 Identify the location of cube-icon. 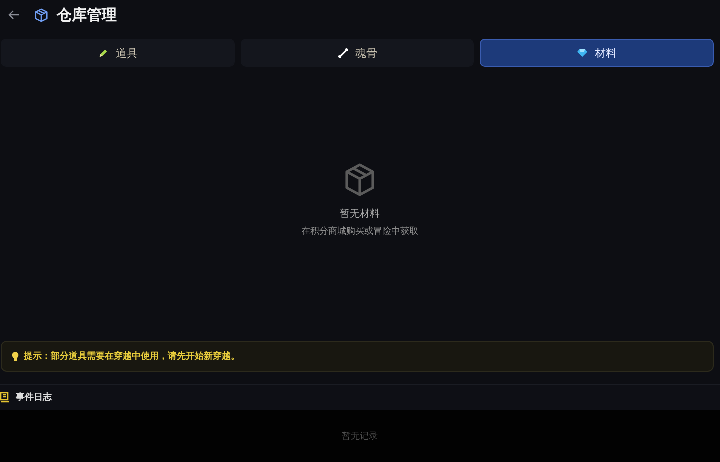
(41, 15).